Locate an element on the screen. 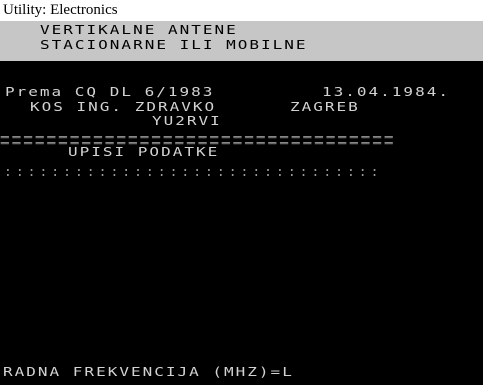 The height and width of the screenshot is (385, 483). section-title: UPISI PODATKE is located at coordinates (144, 152).